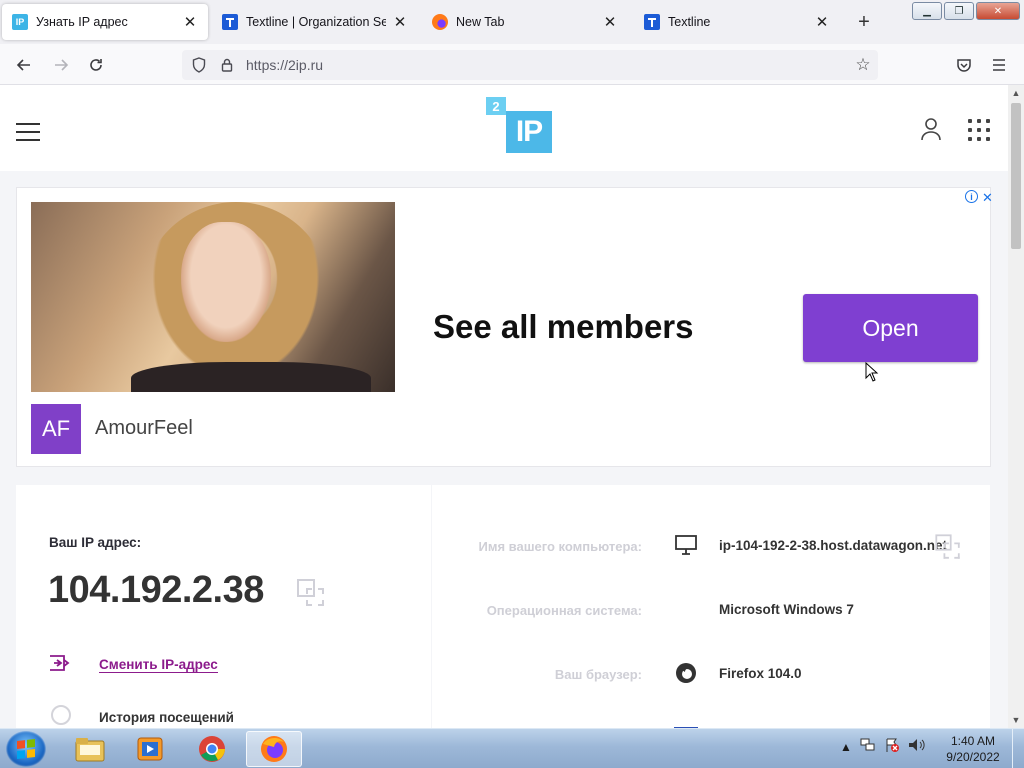 Image resolution: width=1024 pixels, height=768 pixels. Describe the element at coordinates (711, 674) in the screenshot. I see `info-row-browser: Ваш браузер: Firefox 104.0` at that location.